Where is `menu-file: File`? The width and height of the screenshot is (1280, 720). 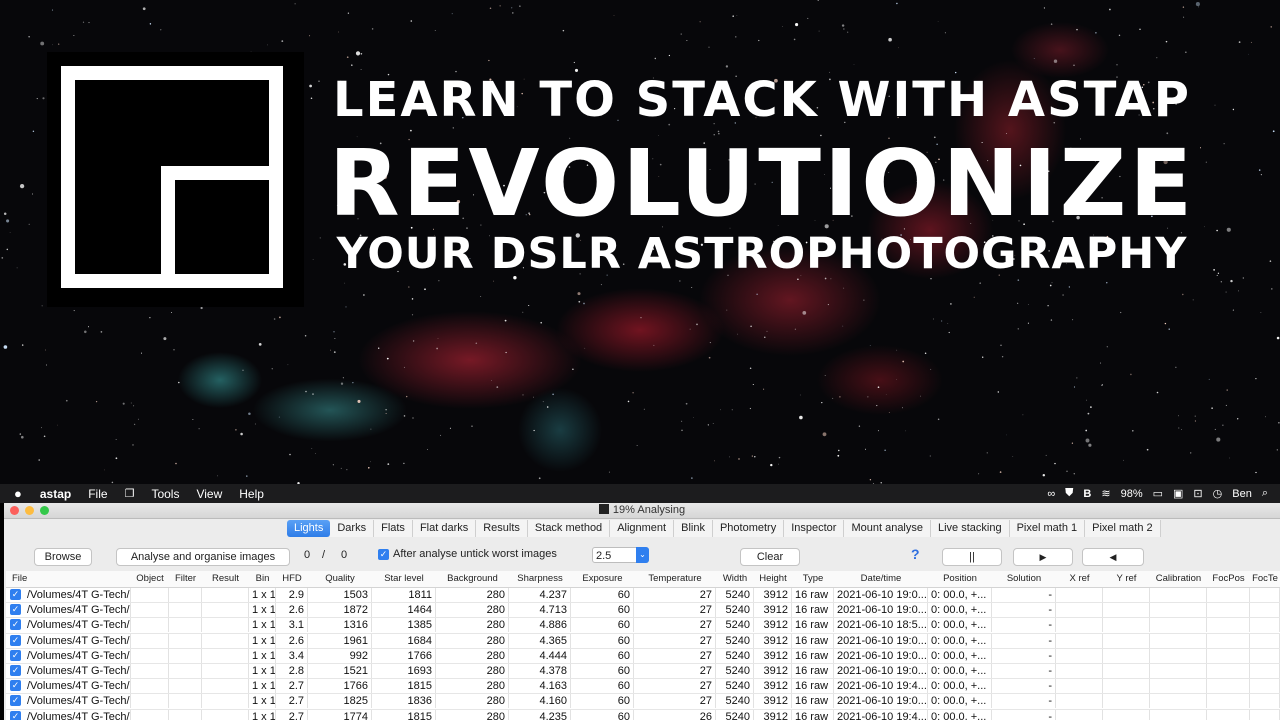 menu-file: File is located at coordinates (97, 494).